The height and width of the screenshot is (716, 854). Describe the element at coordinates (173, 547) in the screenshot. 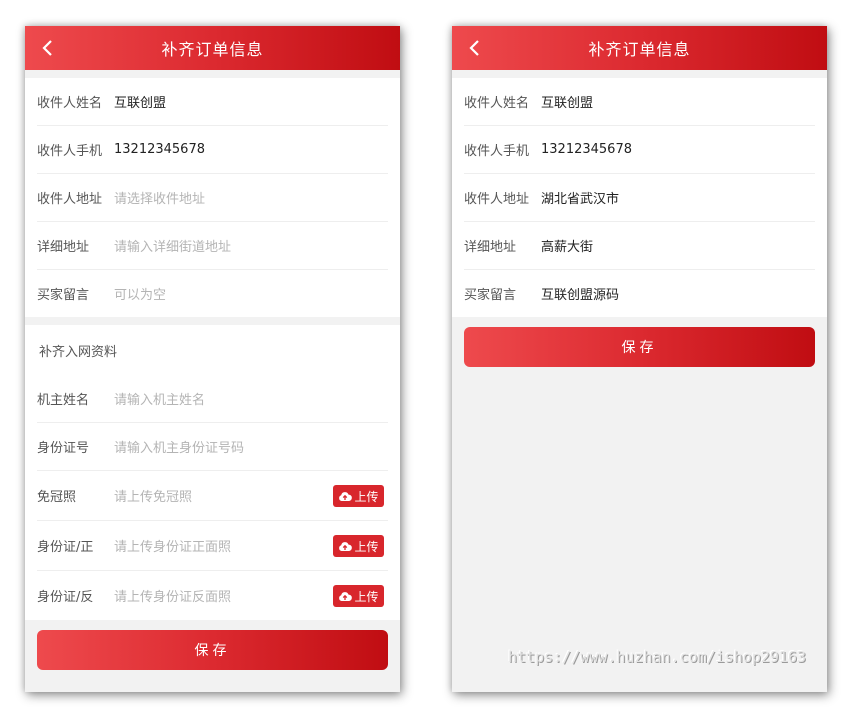

I see `upload-placeholder: 请上传身份证正面照` at that location.